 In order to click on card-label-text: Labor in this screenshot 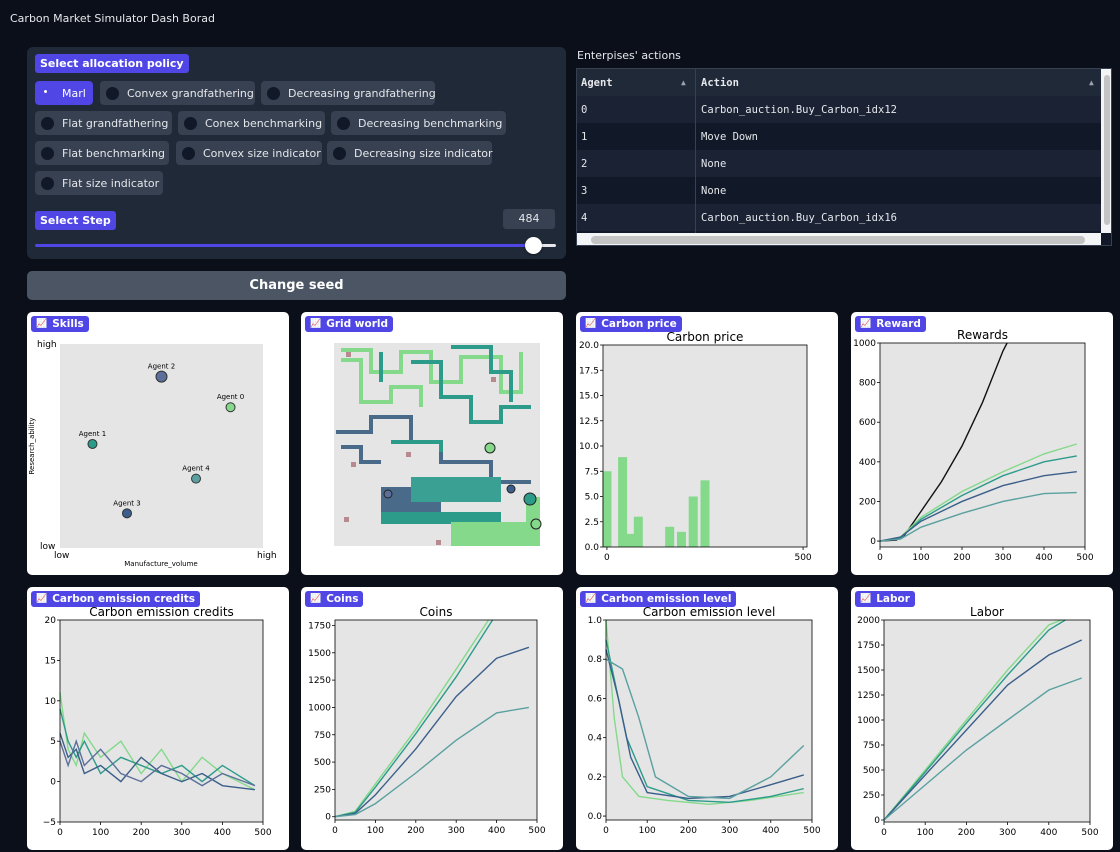, I will do `click(893, 599)`.